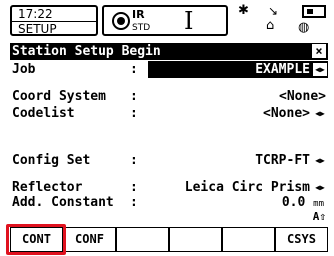 The width and height of the screenshot is (334, 256). What do you see at coordinates (169, 96) in the screenshot?
I see `coord-system-row: Coord System : <None>` at bounding box center [169, 96].